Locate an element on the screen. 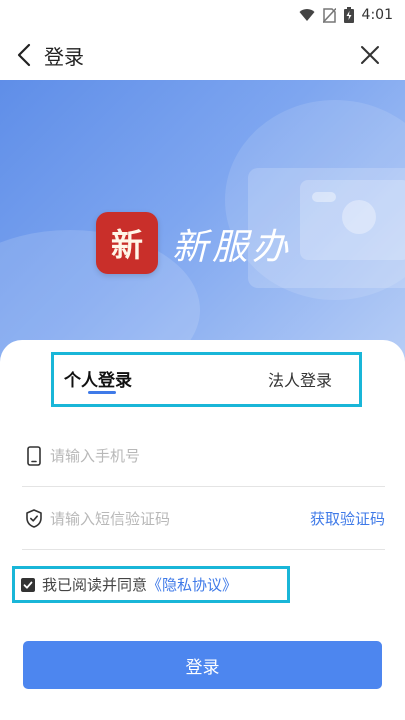 The width and height of the screenshot is (405, 720). agreement-checkbox is located at coordinates (28, 584).